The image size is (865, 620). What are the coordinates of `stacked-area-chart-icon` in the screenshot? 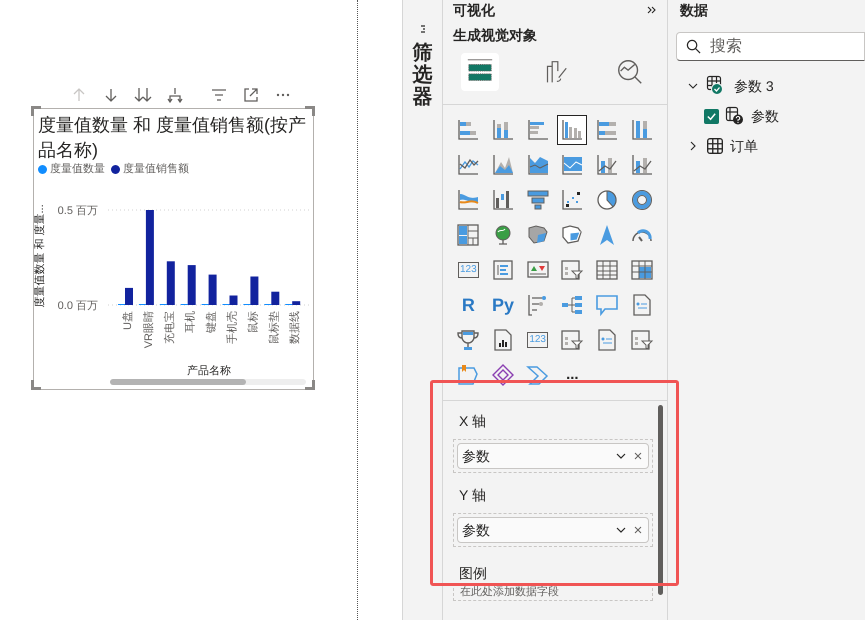 It's located at (538, 165).